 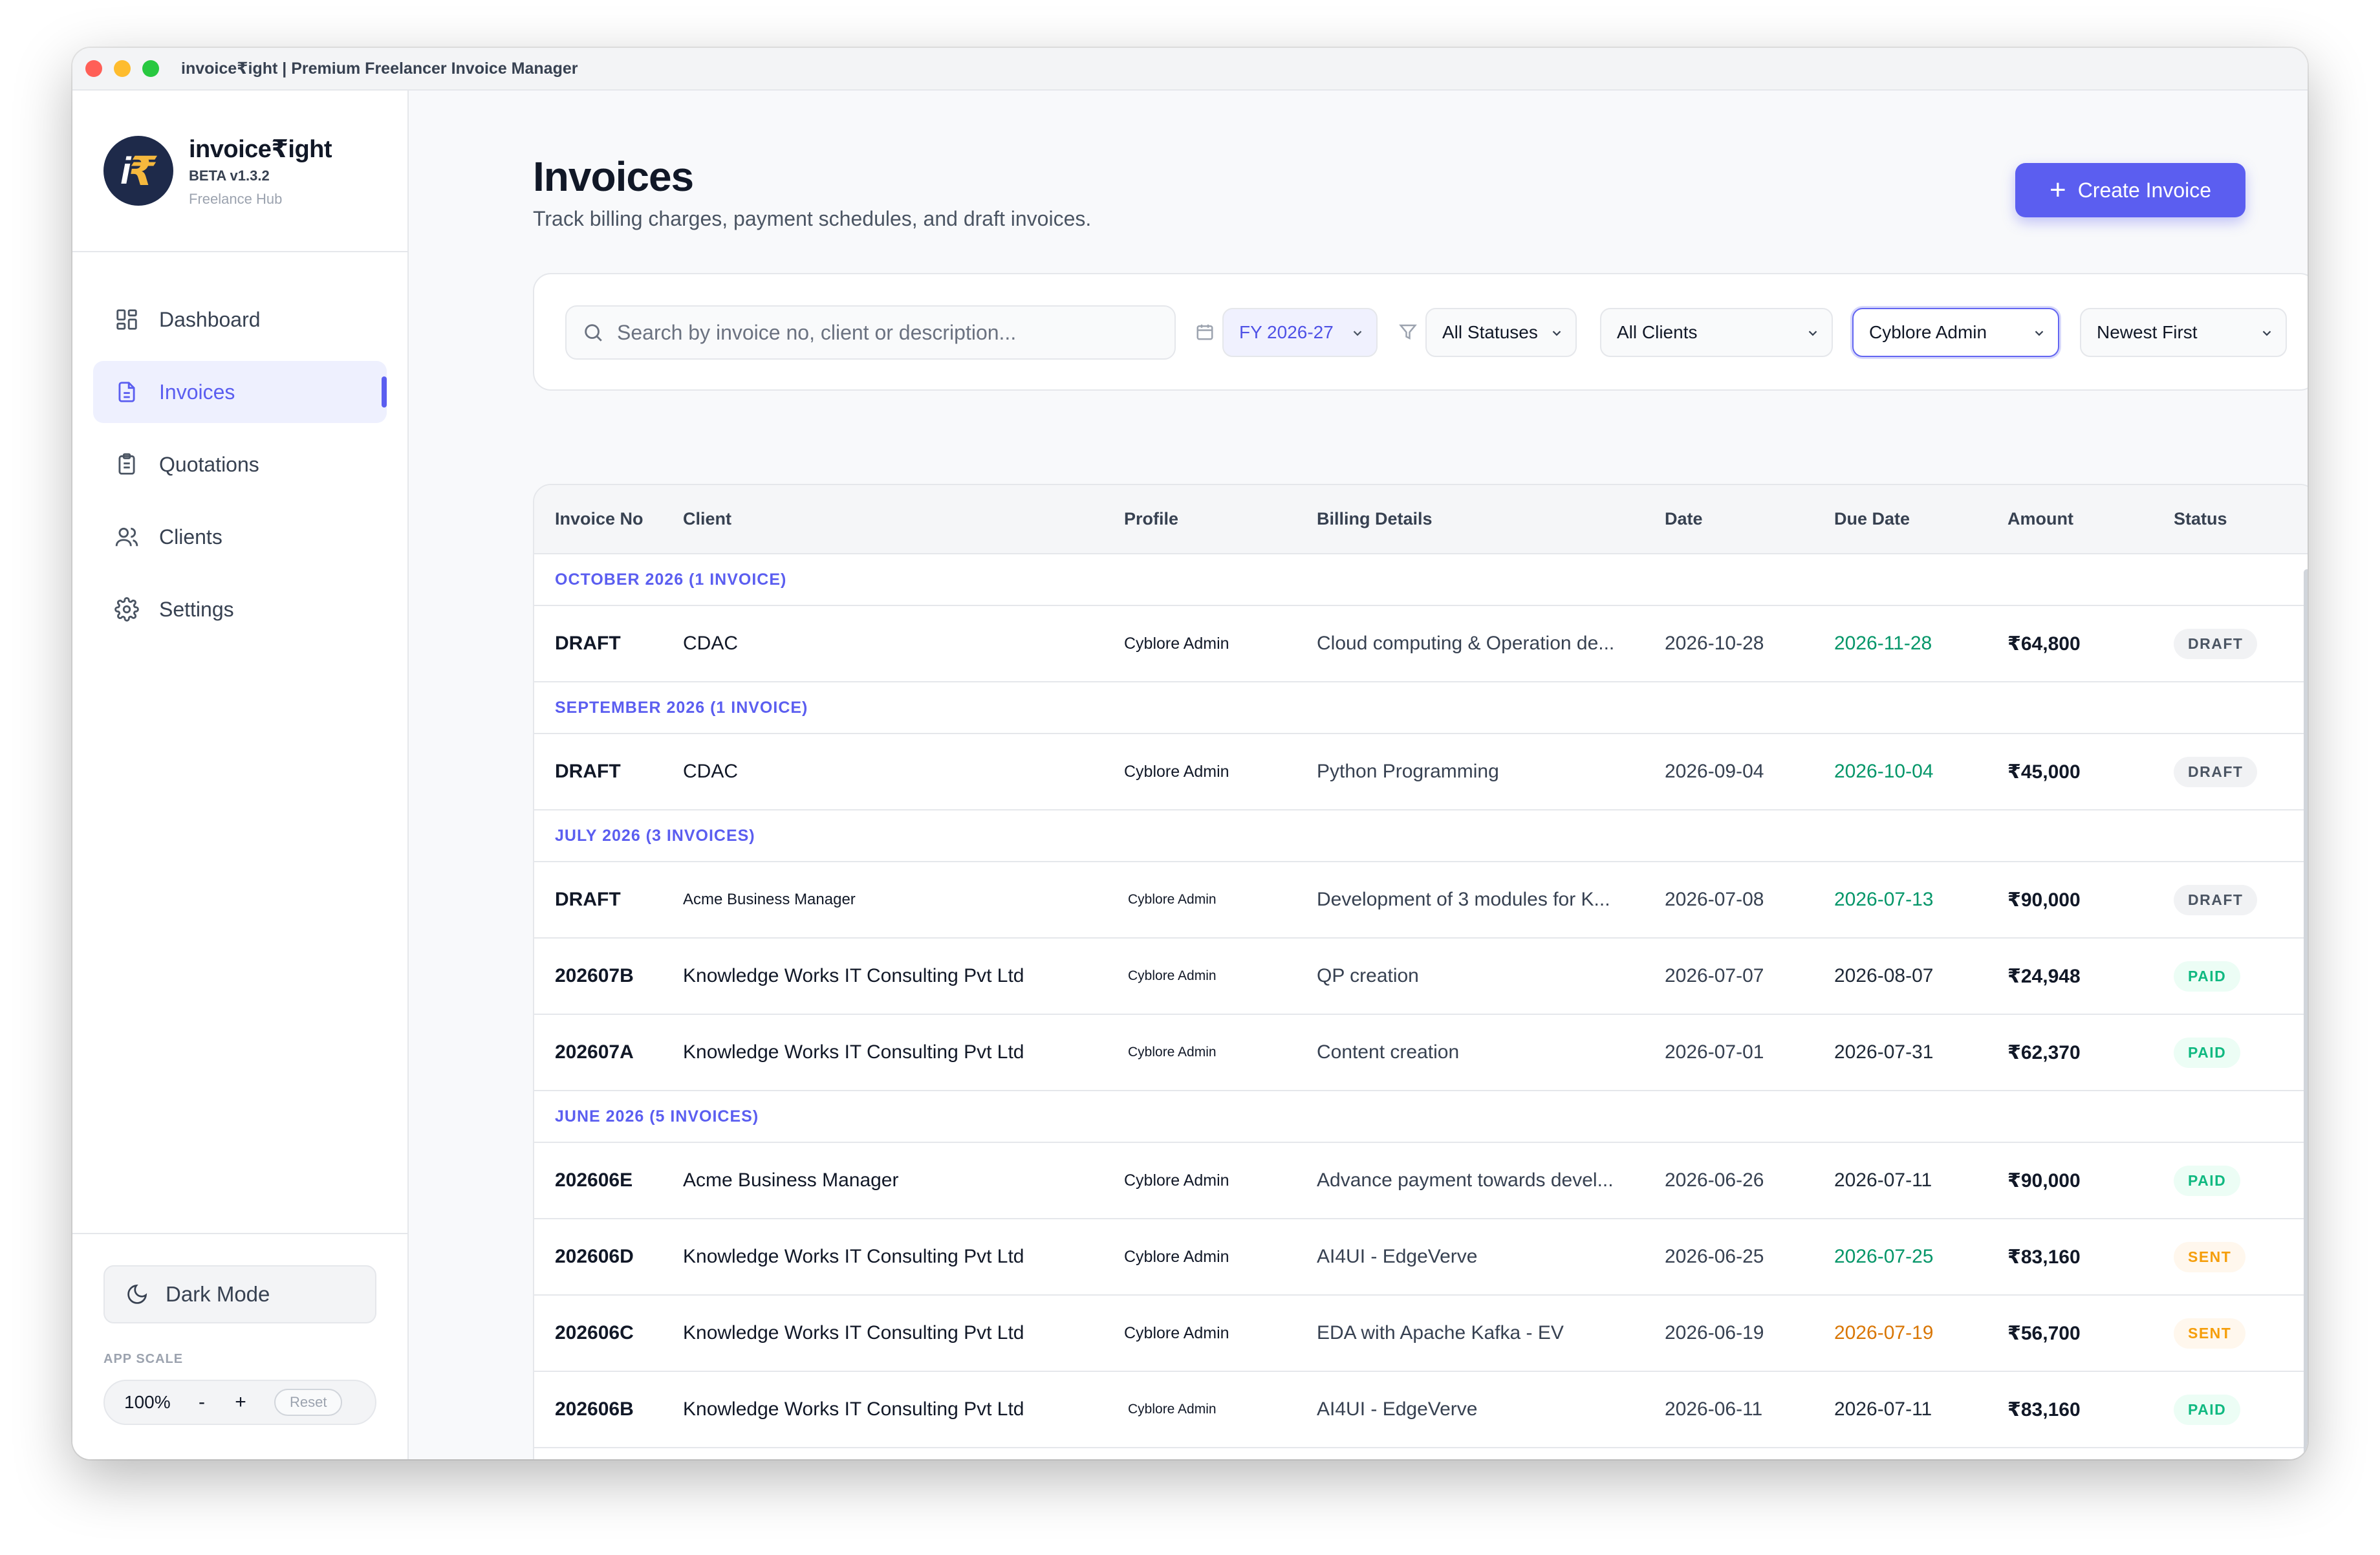 What do you see at coordinates (608, 519) in the screenshot?
I see `column-header-invoice-no: Invoice No` at bounding box center [608, 519].